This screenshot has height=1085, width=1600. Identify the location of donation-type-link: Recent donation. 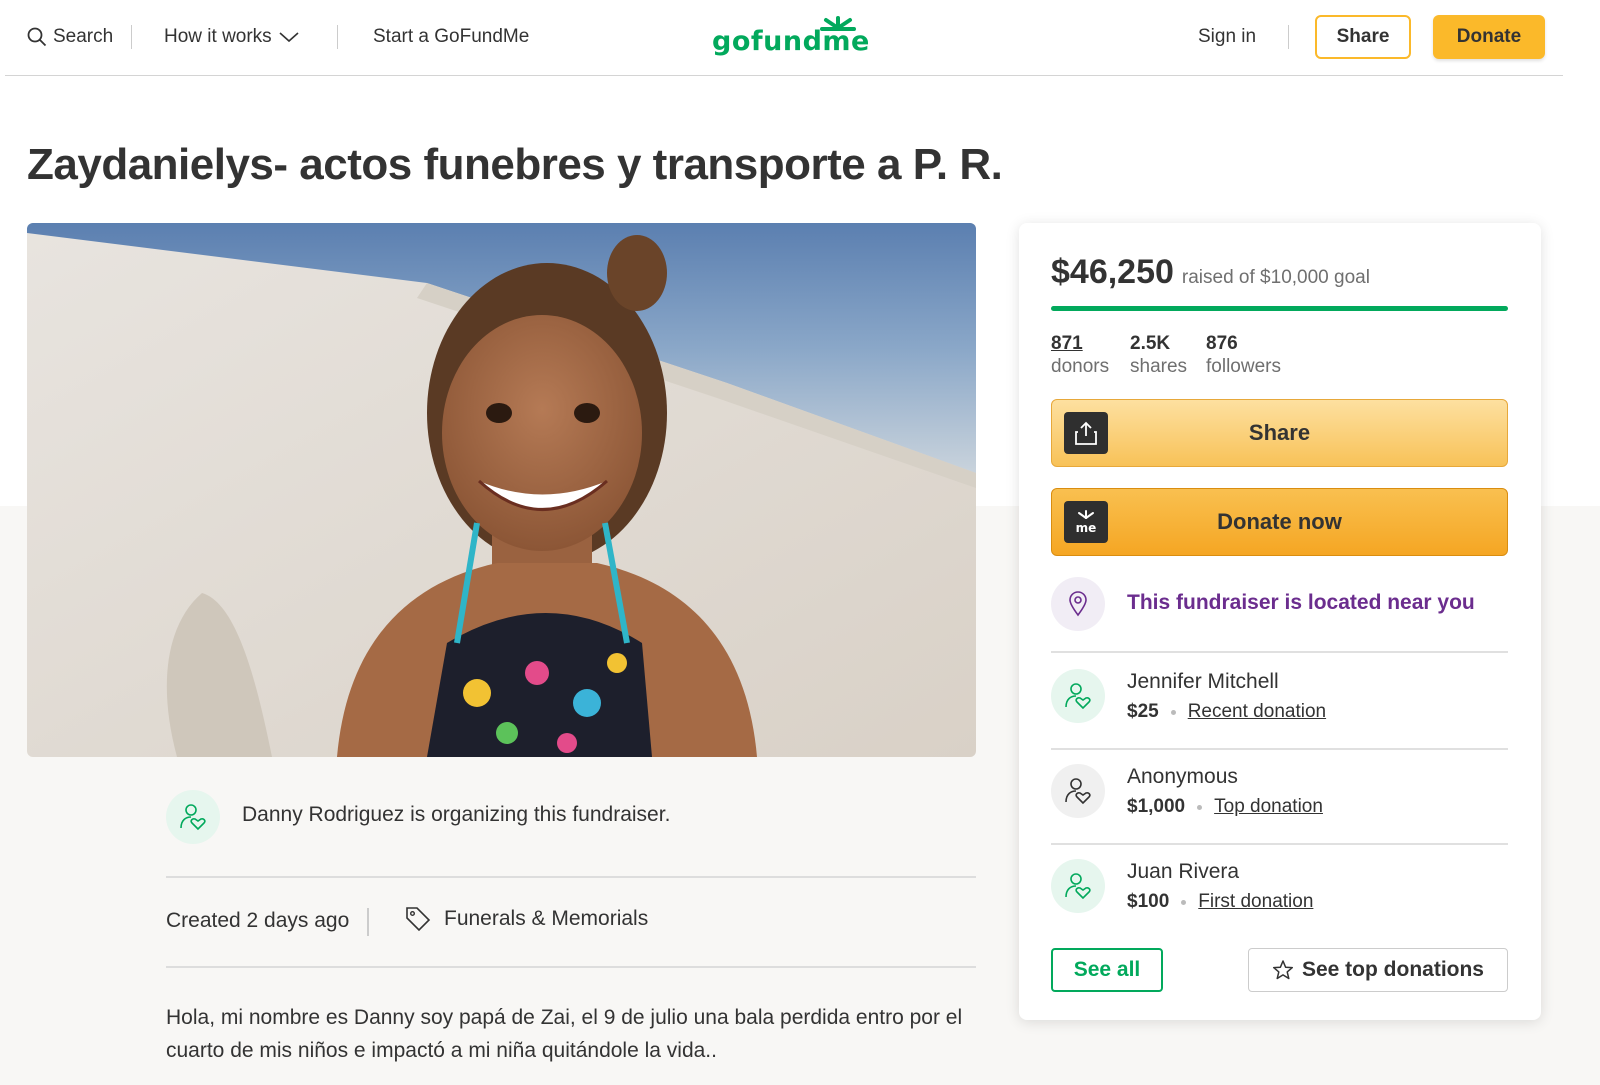
(1257, 712).